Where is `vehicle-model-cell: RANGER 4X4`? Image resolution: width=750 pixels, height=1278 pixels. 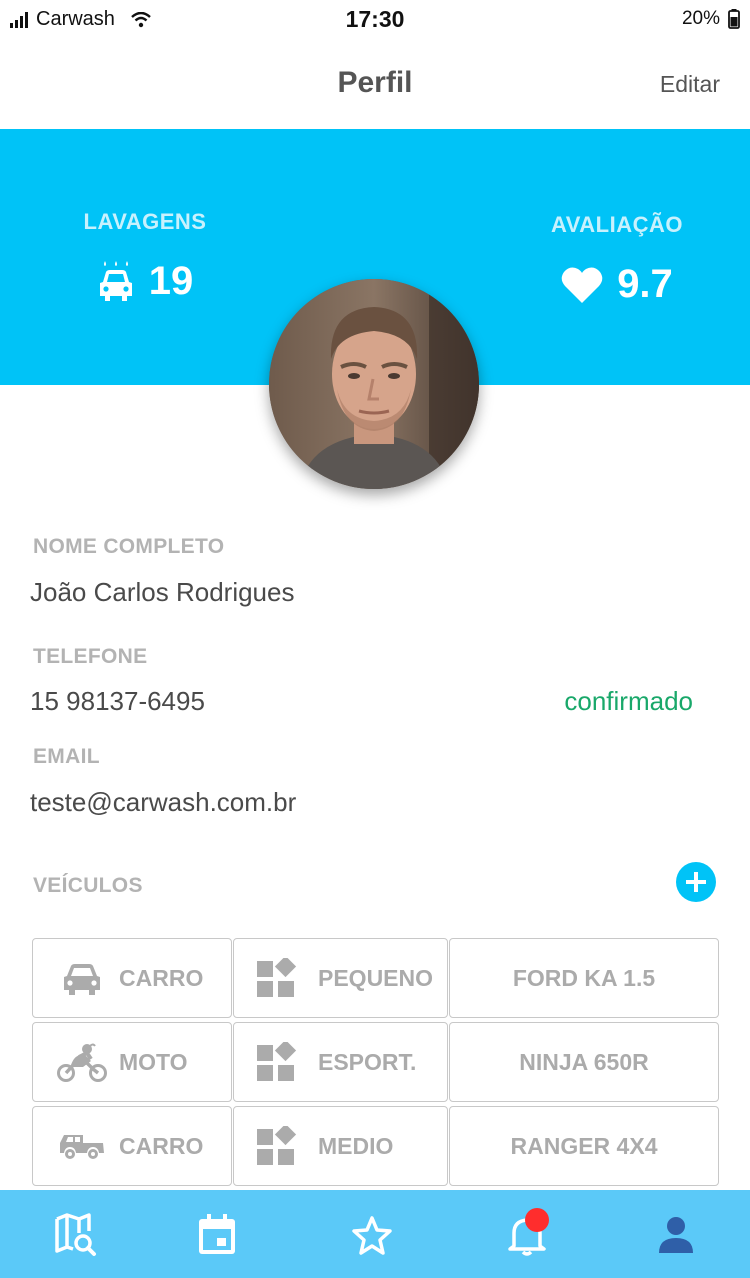 vehicle-model-cell: RANGER 4X4 is located at coordinates (584, 1146).